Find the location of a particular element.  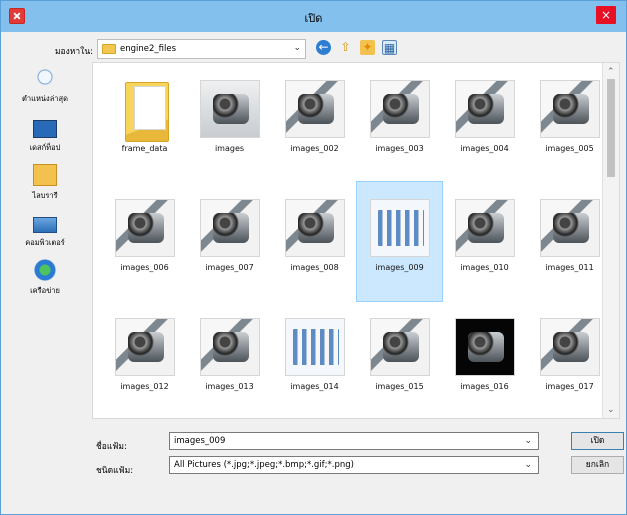

vertical-scrollbar: ⌃ ⌄ is located at coordinates (610, 240).